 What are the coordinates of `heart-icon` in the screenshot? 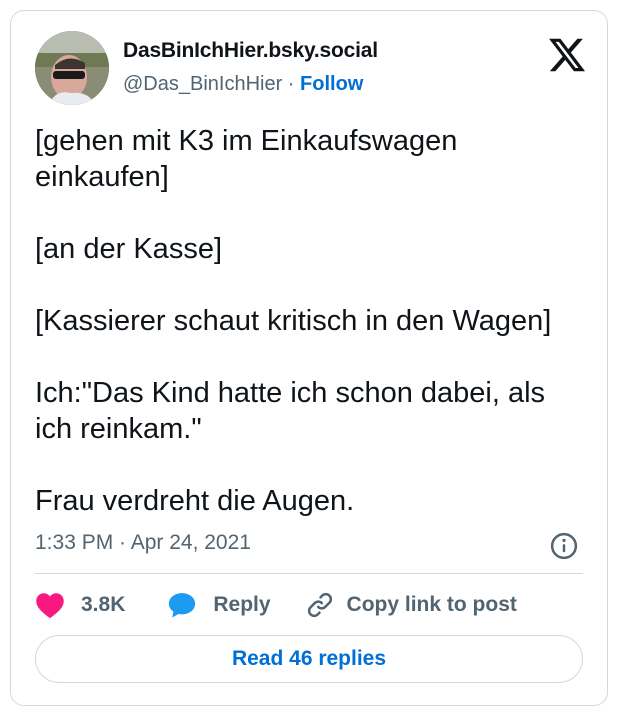 It's located at (50, 605).